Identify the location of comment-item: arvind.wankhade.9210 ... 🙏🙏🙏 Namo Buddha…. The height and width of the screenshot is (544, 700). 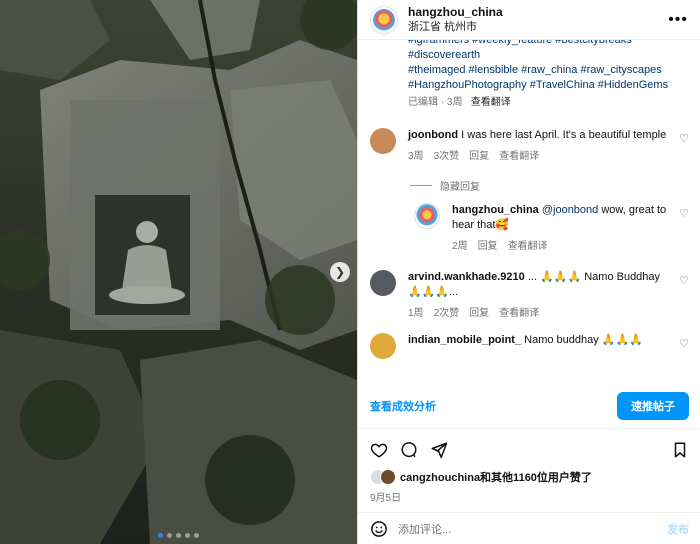
(529, 295).